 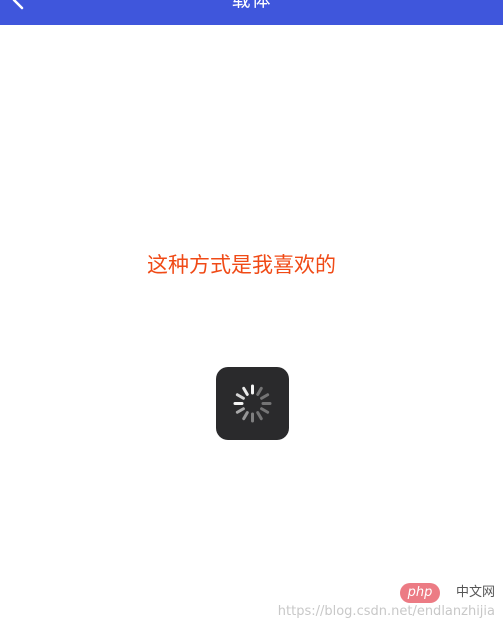 What do you see at coordinates (251, 12) in the screenshot?
I see `app-bar: 载体` at bounding box center [251, 12].